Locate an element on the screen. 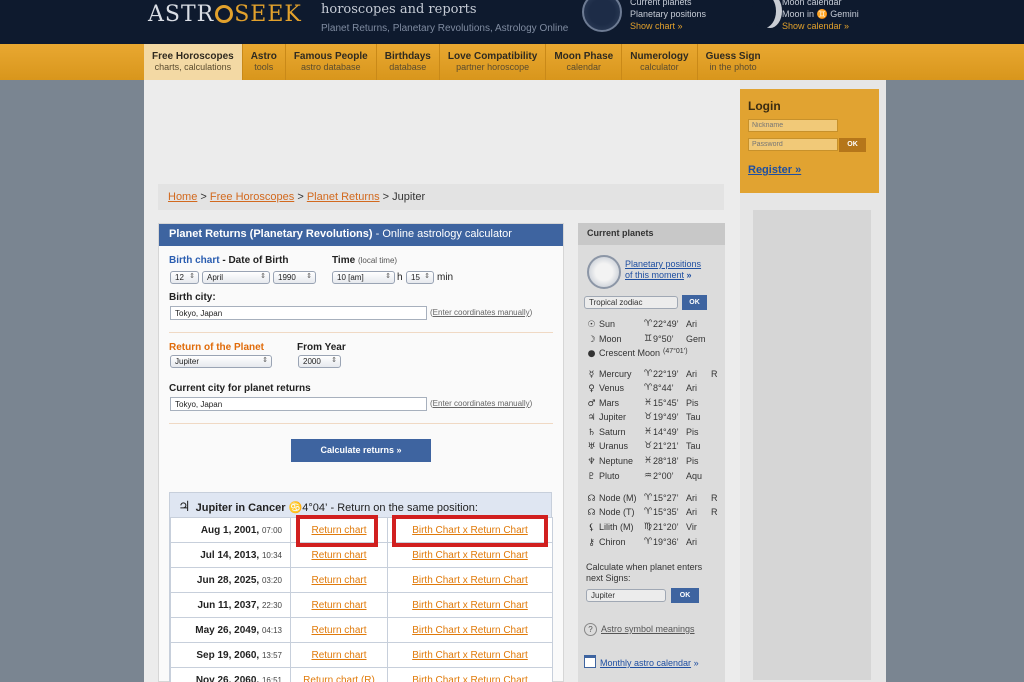 This screenshot has width=1024, height=682. planet-glyph-icon: ♀ is located at coordinates (591, 389).